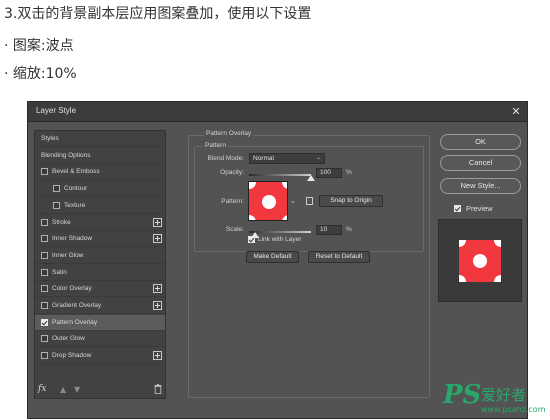  What do you see at coordinates (72, 356) in the screenshot?
I see `style-item-label: Drop Shadow` at bounding box center [72, 356].